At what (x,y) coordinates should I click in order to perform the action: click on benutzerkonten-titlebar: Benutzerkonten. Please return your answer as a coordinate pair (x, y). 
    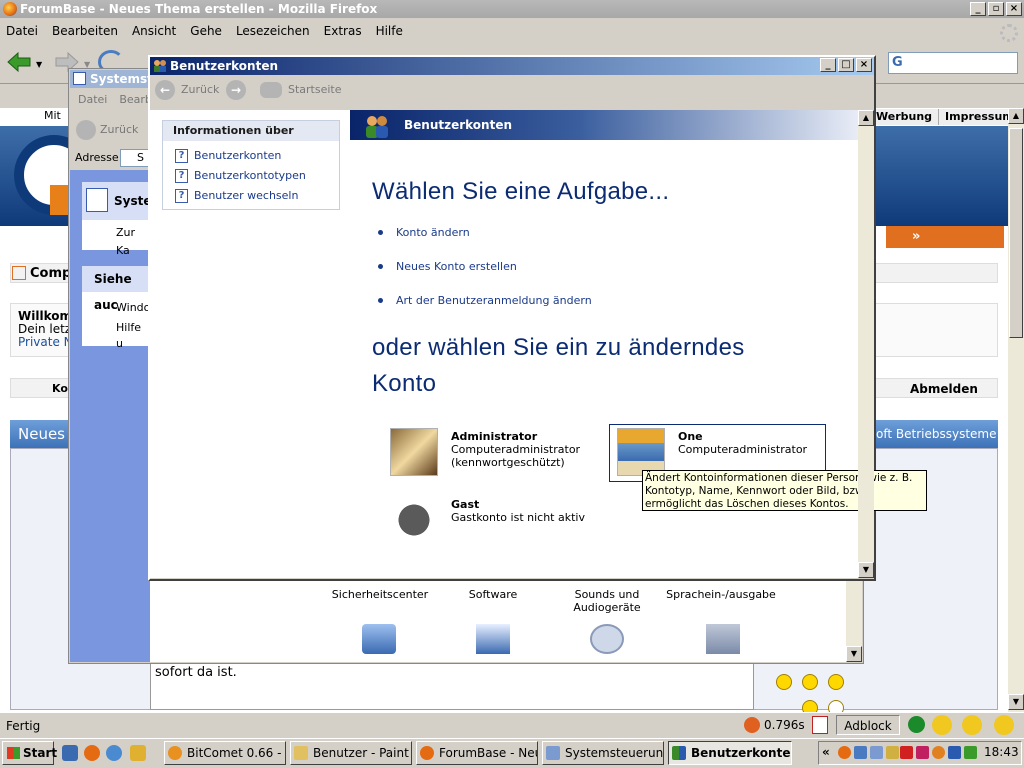
    Looking at the image, I should click on (512, 66).